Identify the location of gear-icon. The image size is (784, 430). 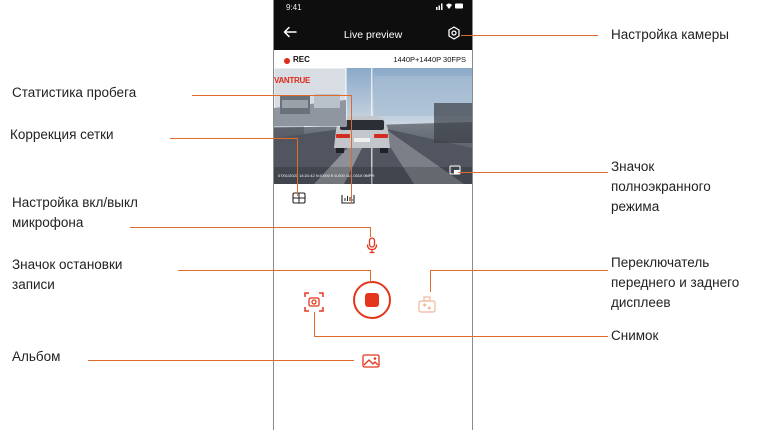
(454, 33).